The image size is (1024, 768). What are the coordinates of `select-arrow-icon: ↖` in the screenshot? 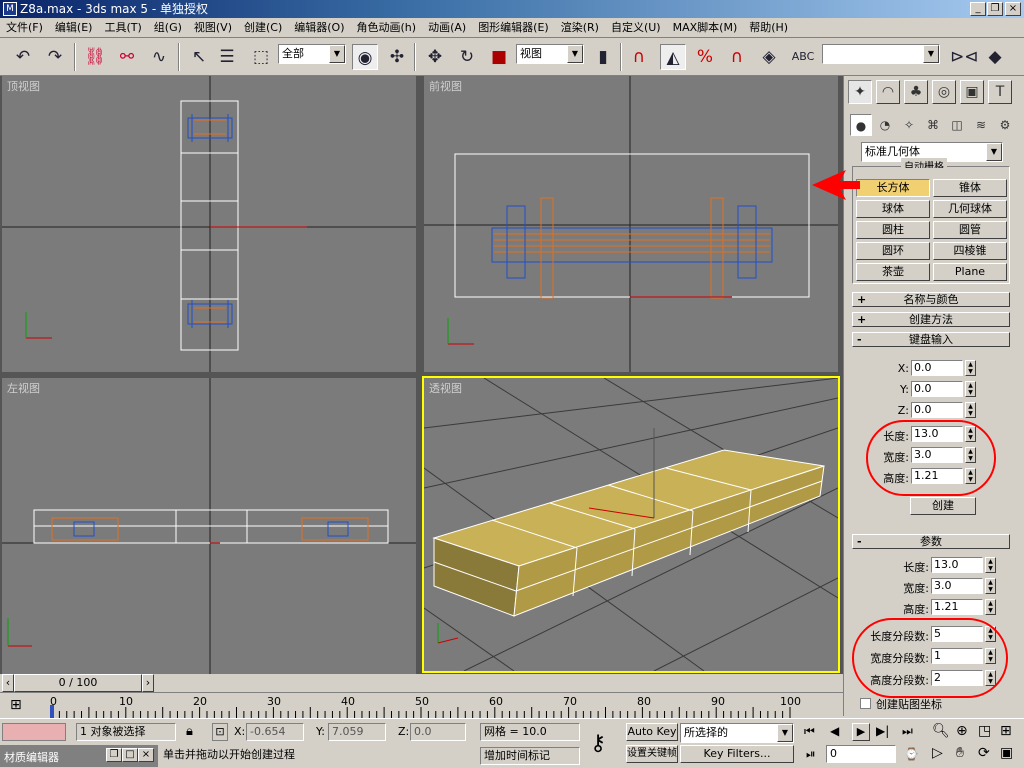 It's located at (199, 57).